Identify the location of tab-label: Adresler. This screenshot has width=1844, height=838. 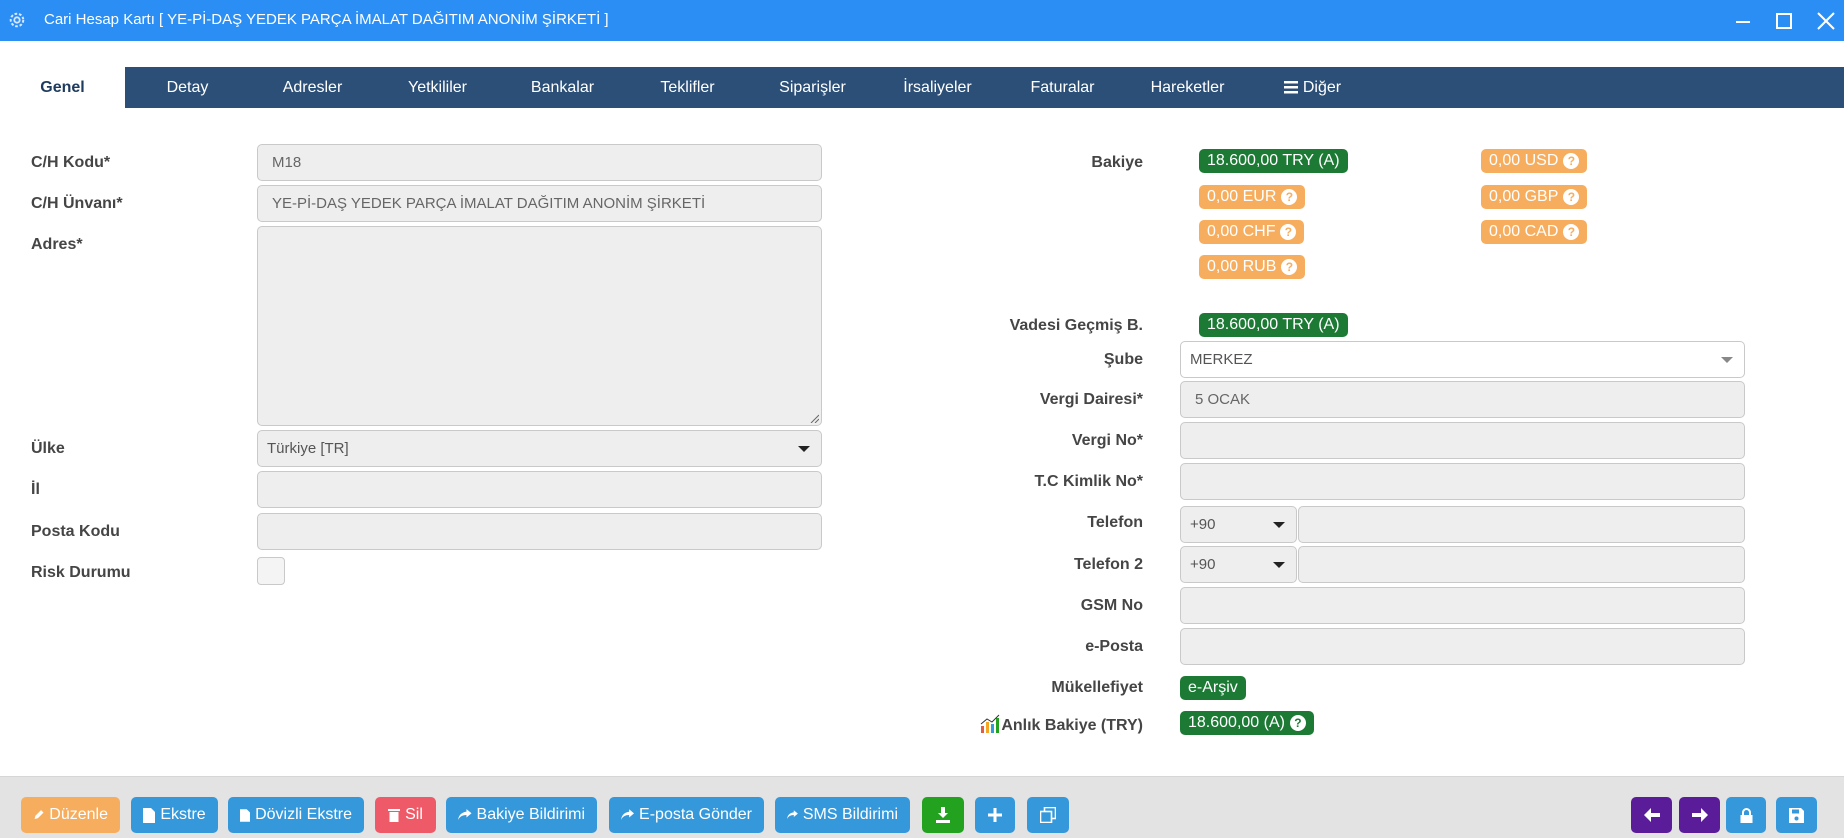
(312, 87).